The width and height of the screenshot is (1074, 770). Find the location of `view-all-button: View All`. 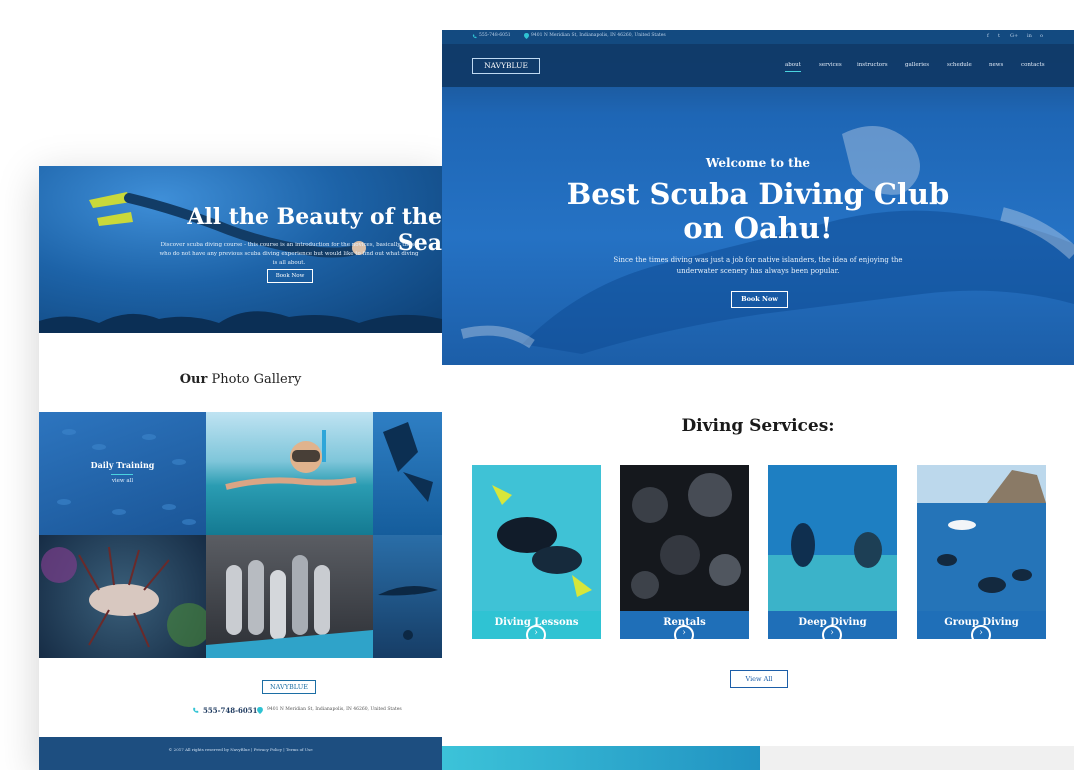

view-all-button: View All is located at coordinates (759, 679).